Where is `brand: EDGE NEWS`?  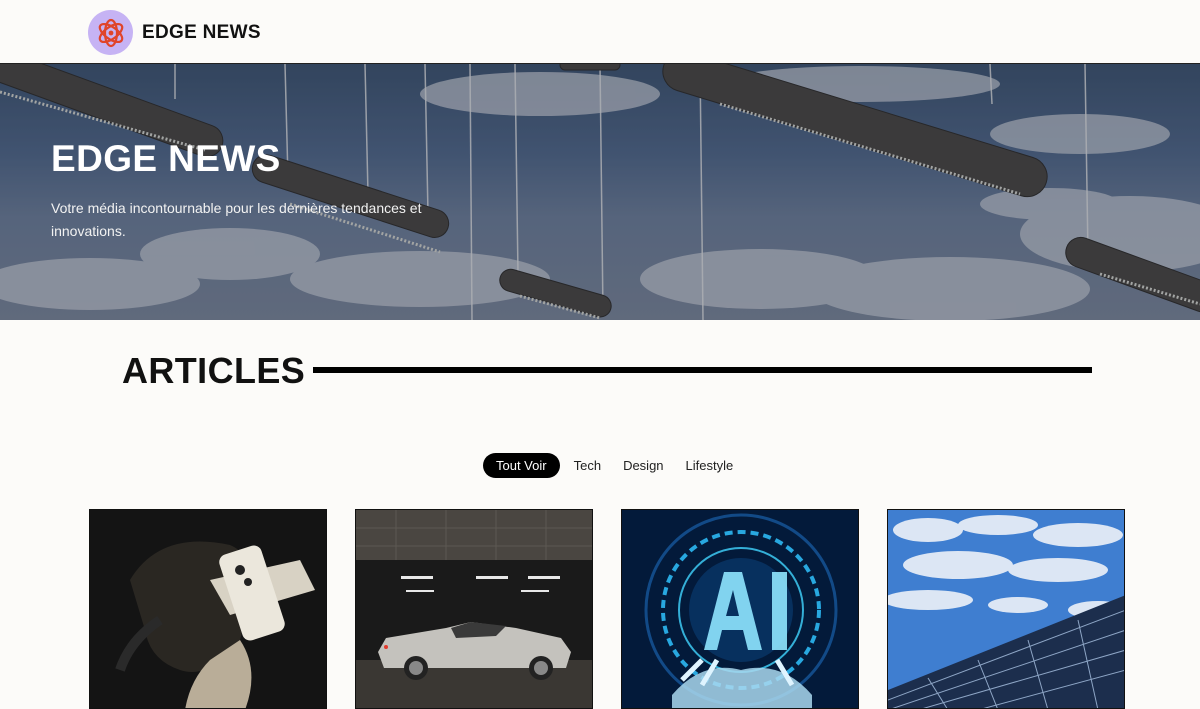
brand: EDGE NEWS is located at coordinates (174, 32).